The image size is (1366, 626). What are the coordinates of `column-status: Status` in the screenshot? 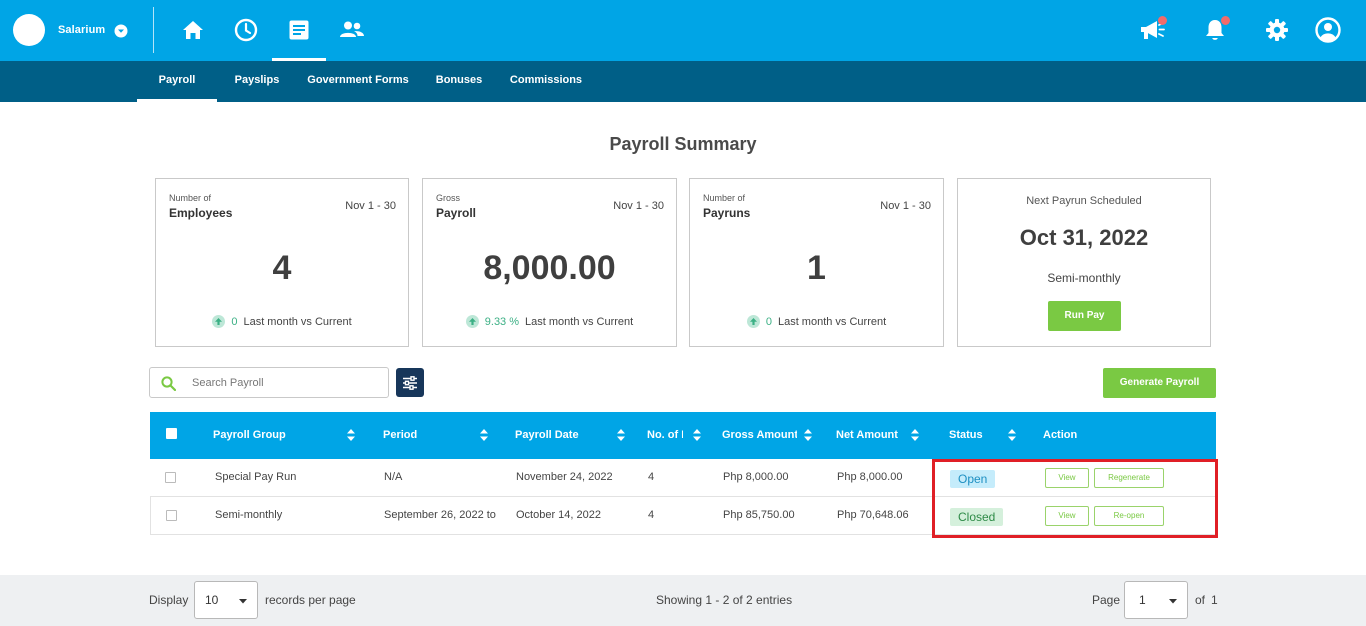 It's located at (974, 435).